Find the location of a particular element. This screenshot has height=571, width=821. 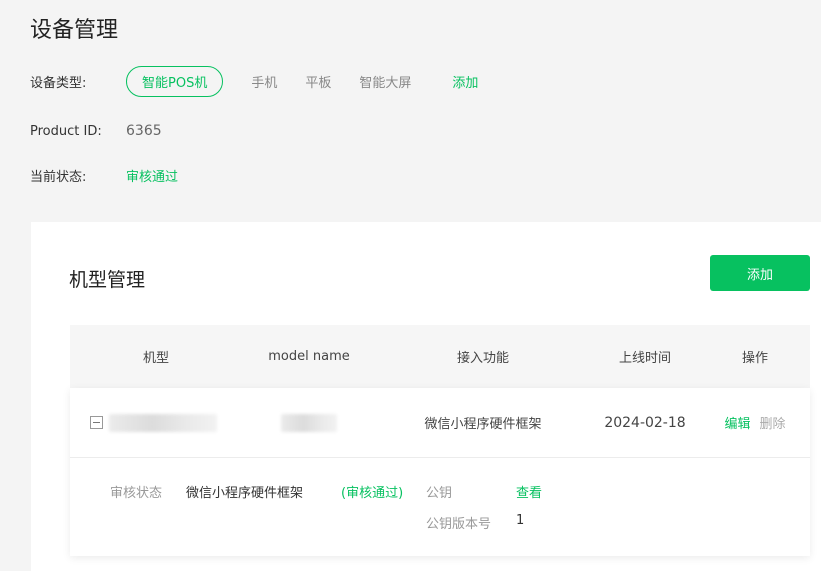

redacted-model-name is located at coordinates (309, 422).